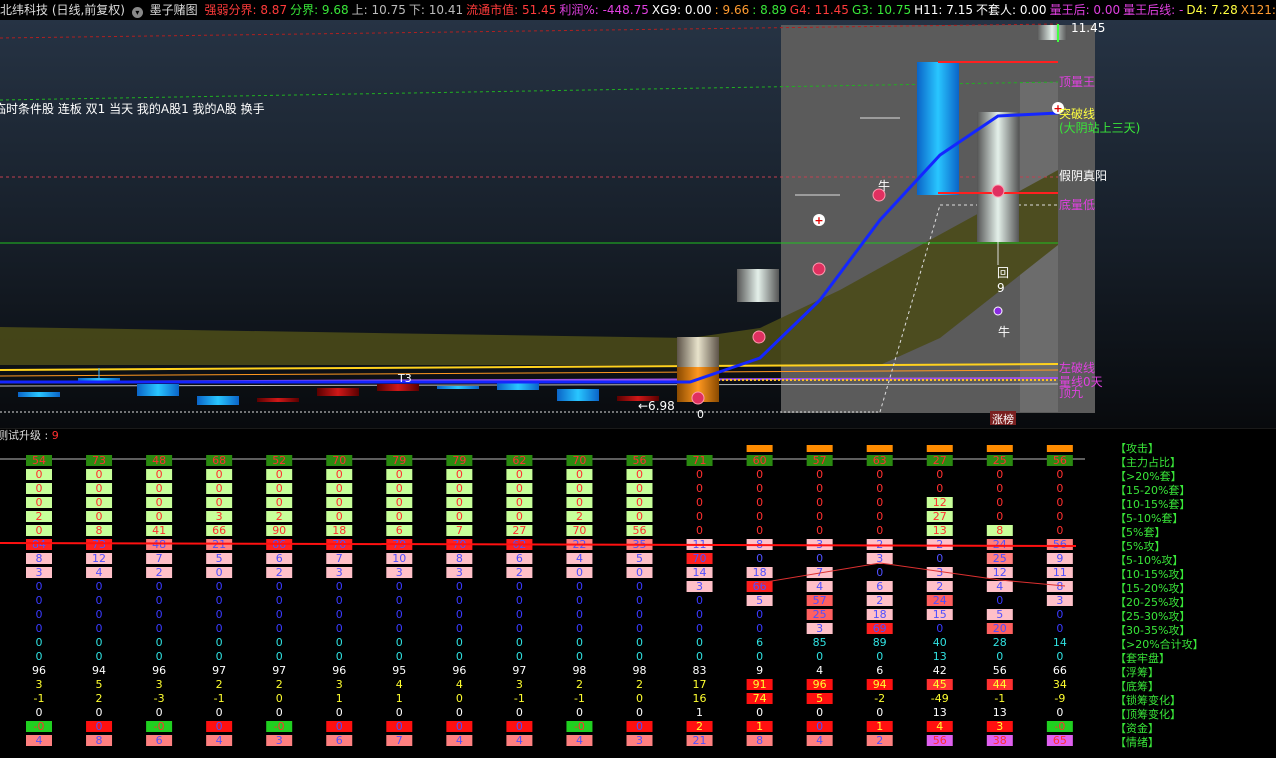 The image size is (1276, 758). Describe the element at coordinates (1140, 532) in the screenshot. I see `row-label: 【5%套】` at that location.